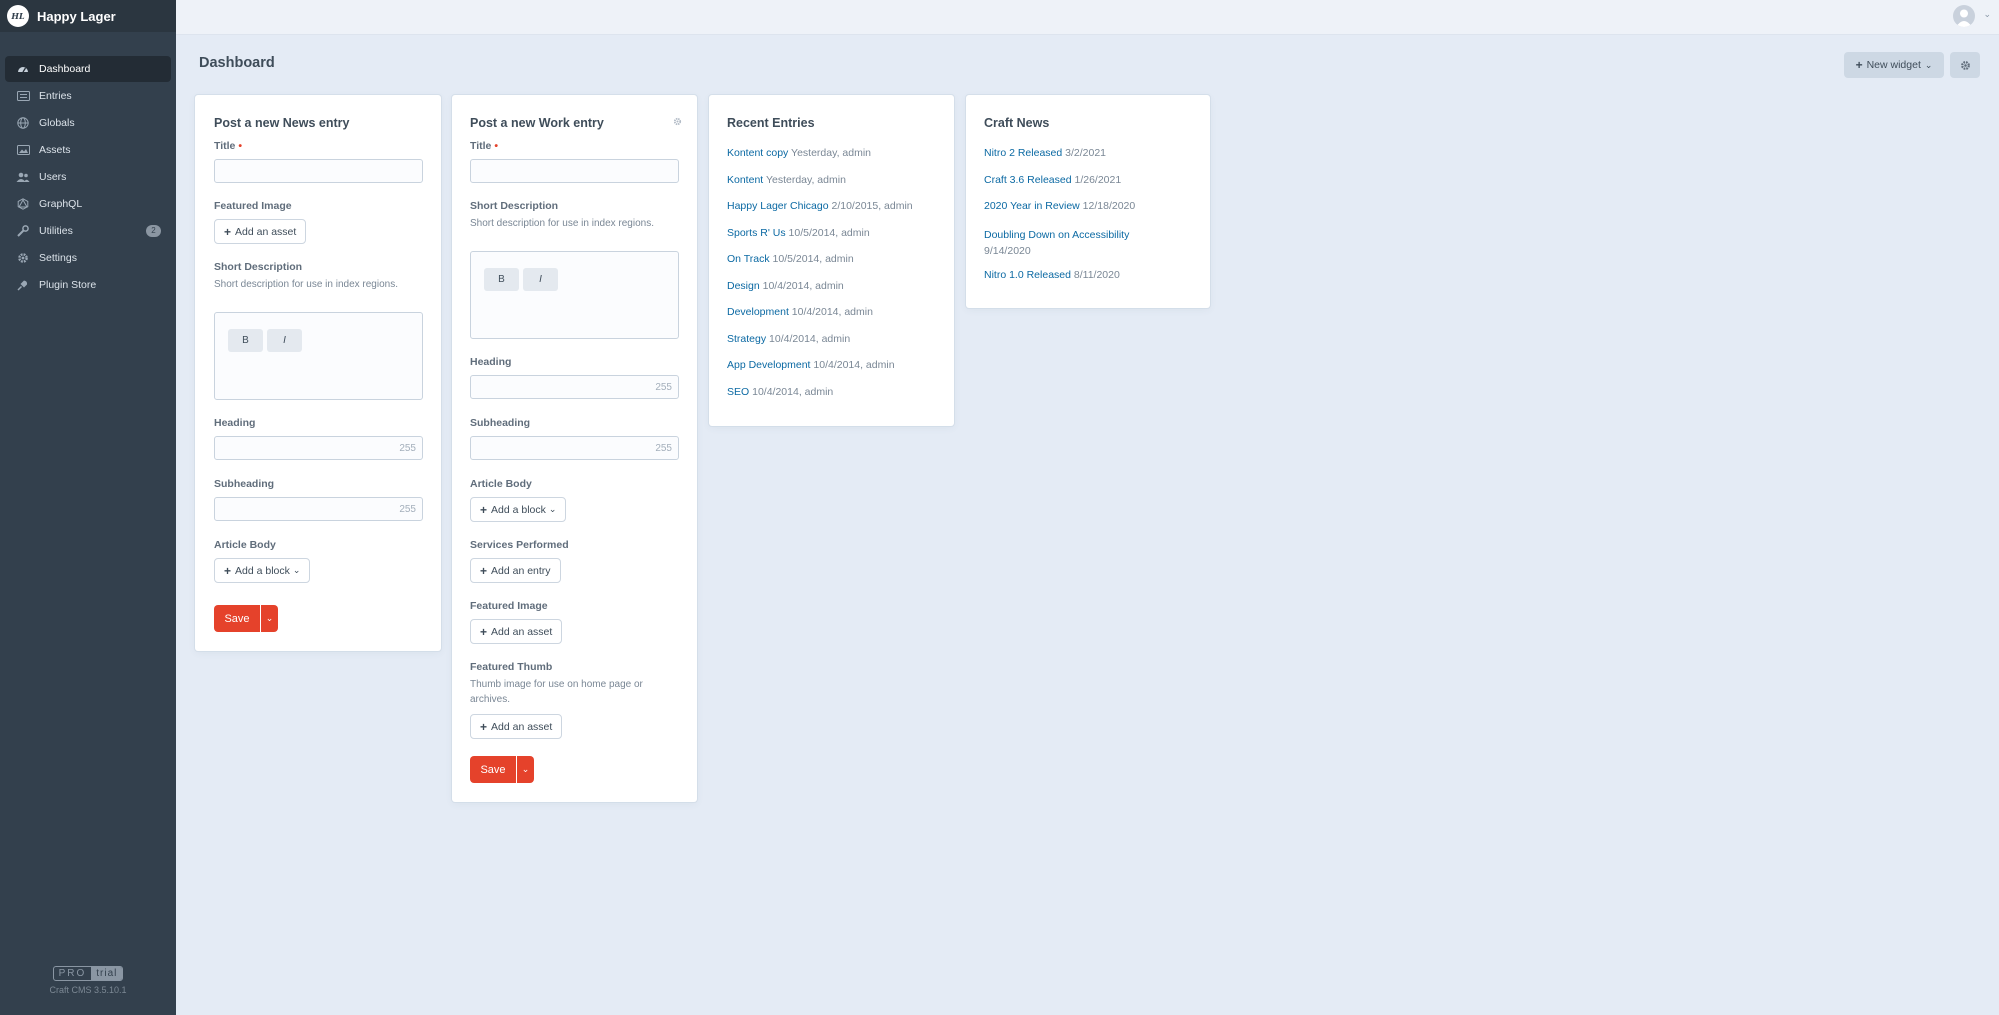 This screenshot has width=1999, height=1015. I want to click on dashboard-settings-button, so click(1965, 65).